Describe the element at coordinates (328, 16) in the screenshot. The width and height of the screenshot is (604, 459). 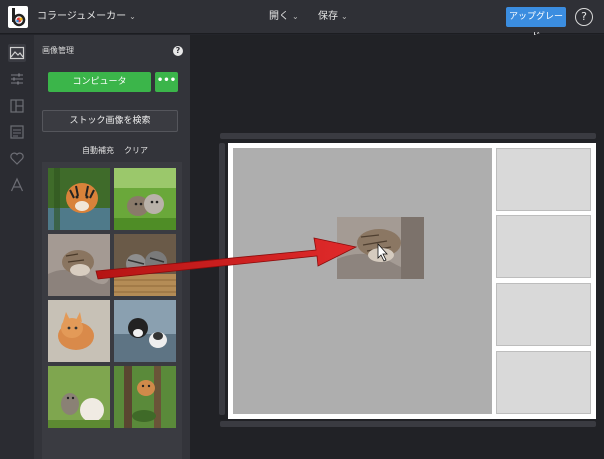
I see `save-menu-label: 保存` at that location.